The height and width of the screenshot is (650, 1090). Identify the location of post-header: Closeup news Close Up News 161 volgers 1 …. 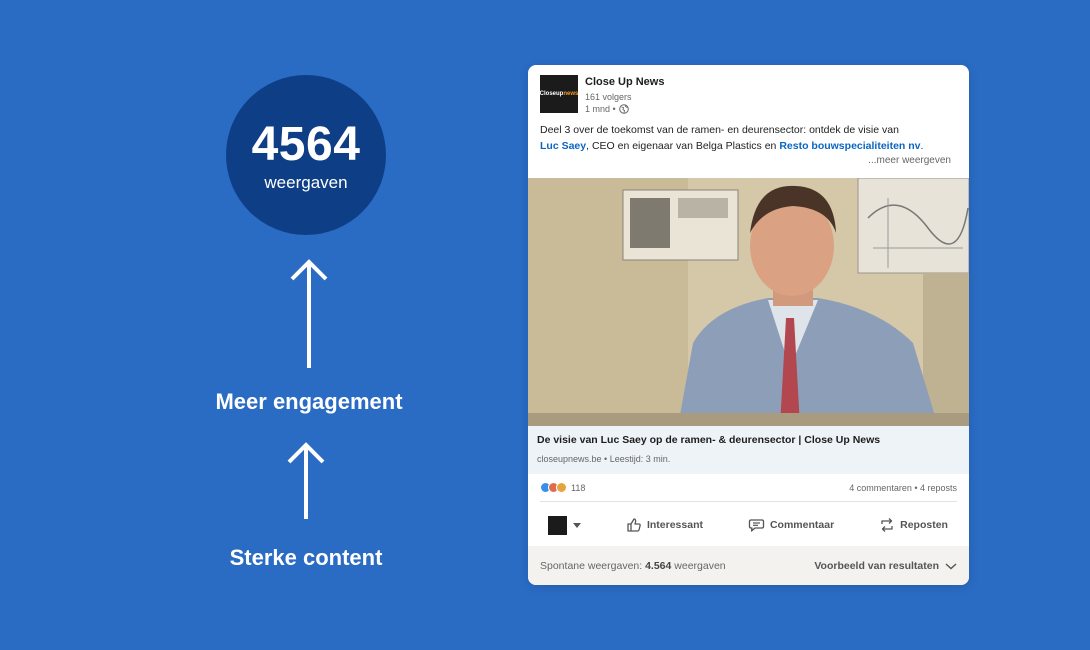
(602, 95).